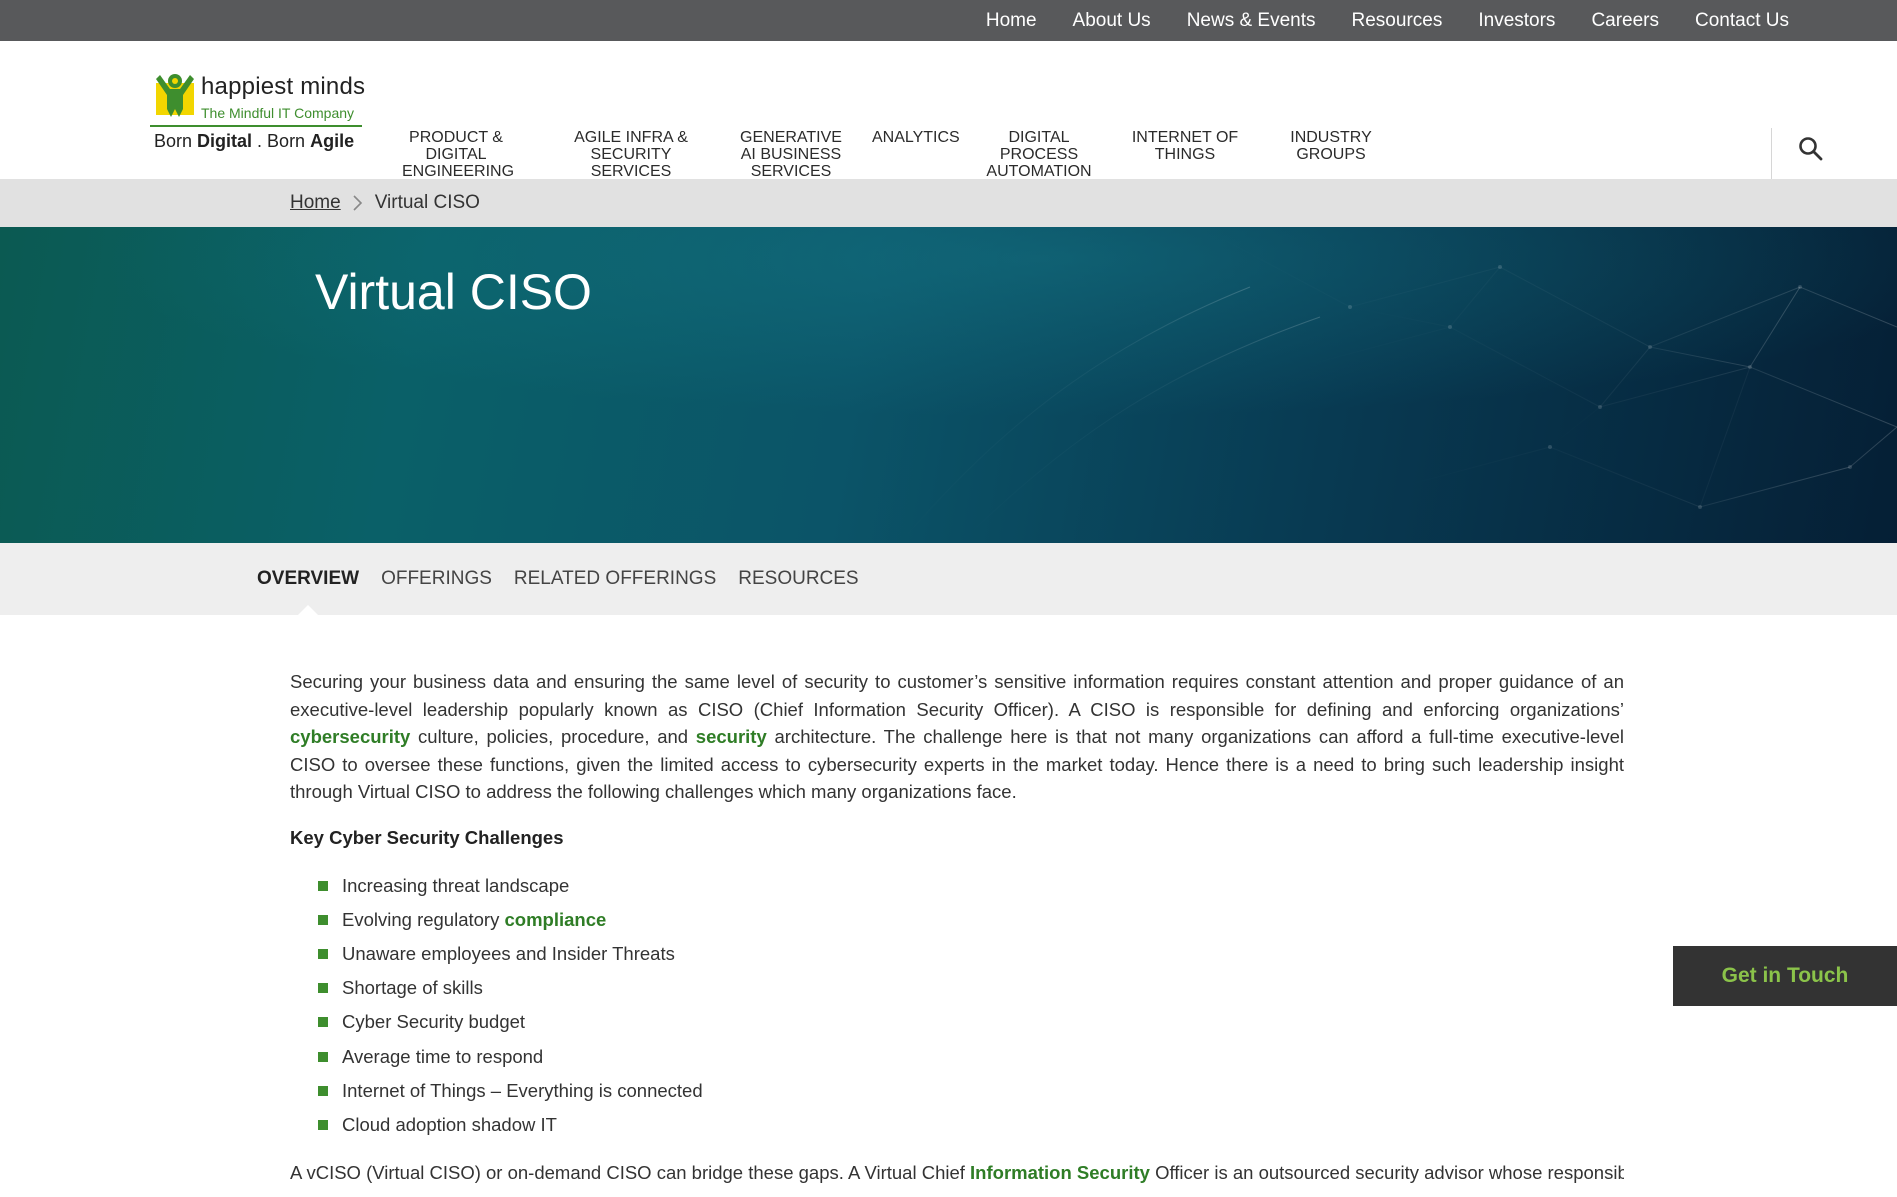 This screenshot has height=1197, width=1897. What do you see at coordinates (332, 141) in the screenshot?
I see `slogan-bold-2: Agile` at bounding box center [332, 141].